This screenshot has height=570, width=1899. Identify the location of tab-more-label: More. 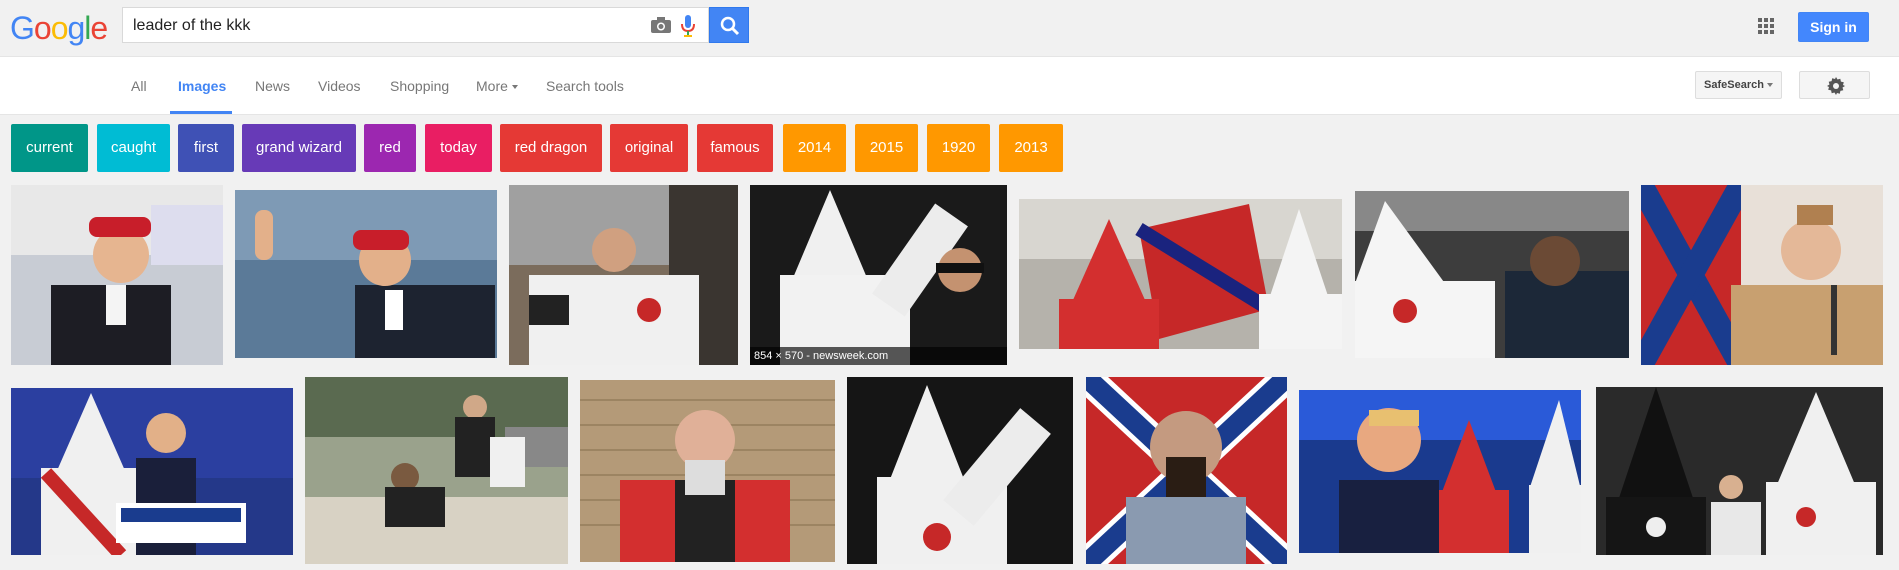
(492, 86).